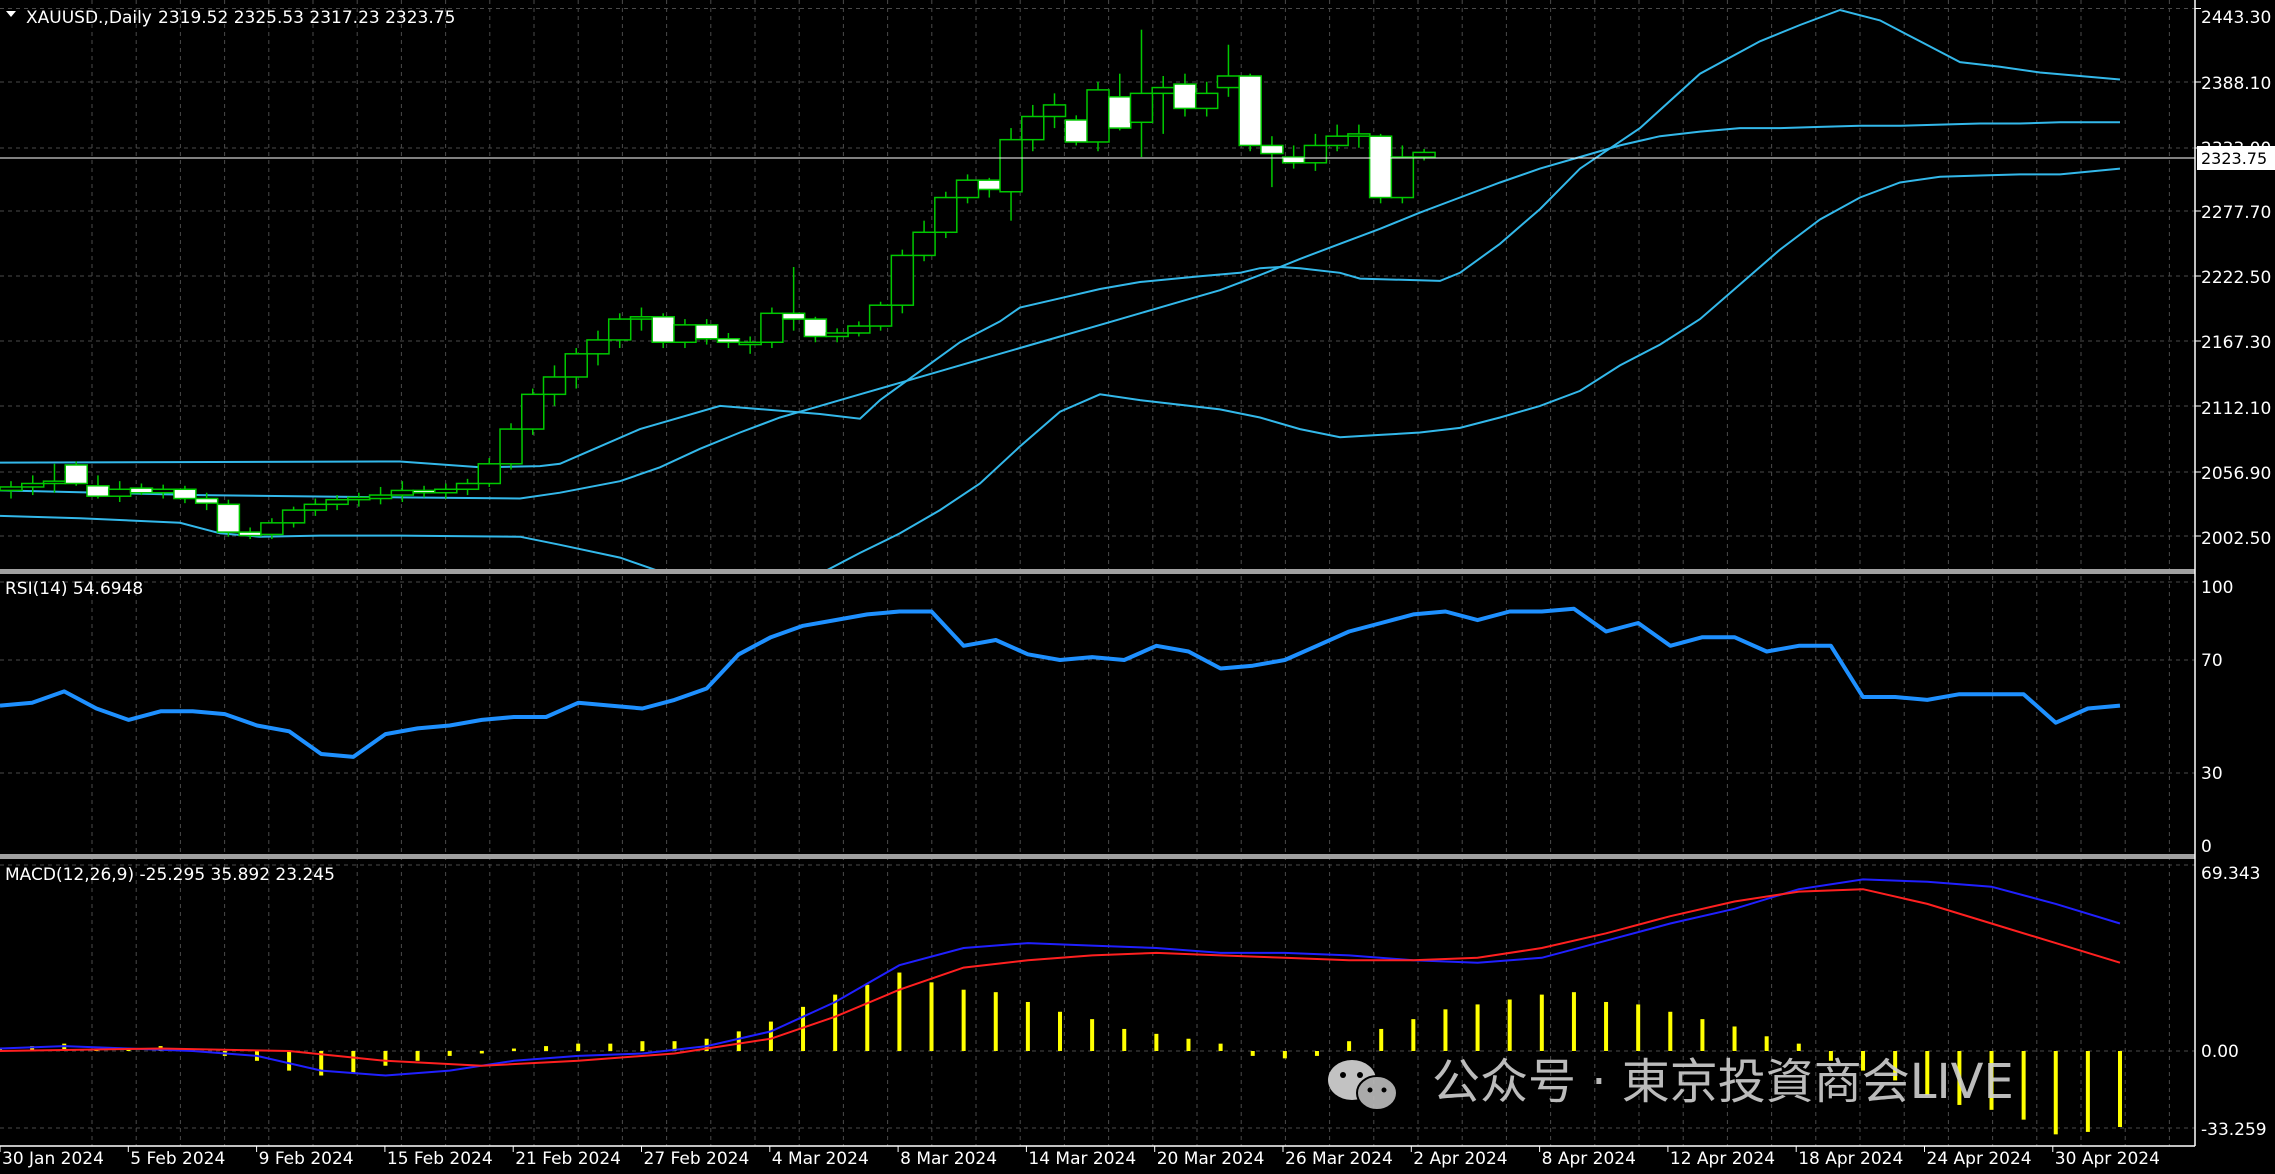 This screenshot has height=1174, width=2275. I want to click on time-axis-label: 12 Apr 2024, so click(1722, 1159).